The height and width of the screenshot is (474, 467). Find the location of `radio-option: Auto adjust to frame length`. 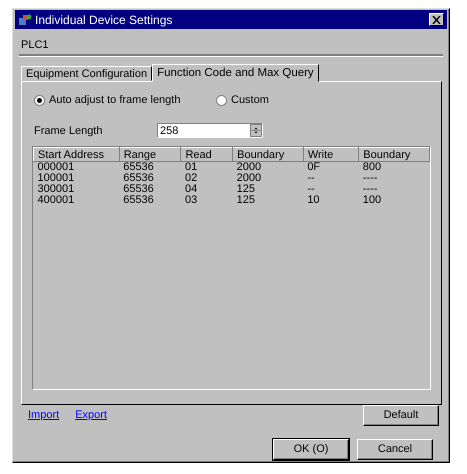

radio-option: Auto adjust to frame length is located at coordinates (125, 100).